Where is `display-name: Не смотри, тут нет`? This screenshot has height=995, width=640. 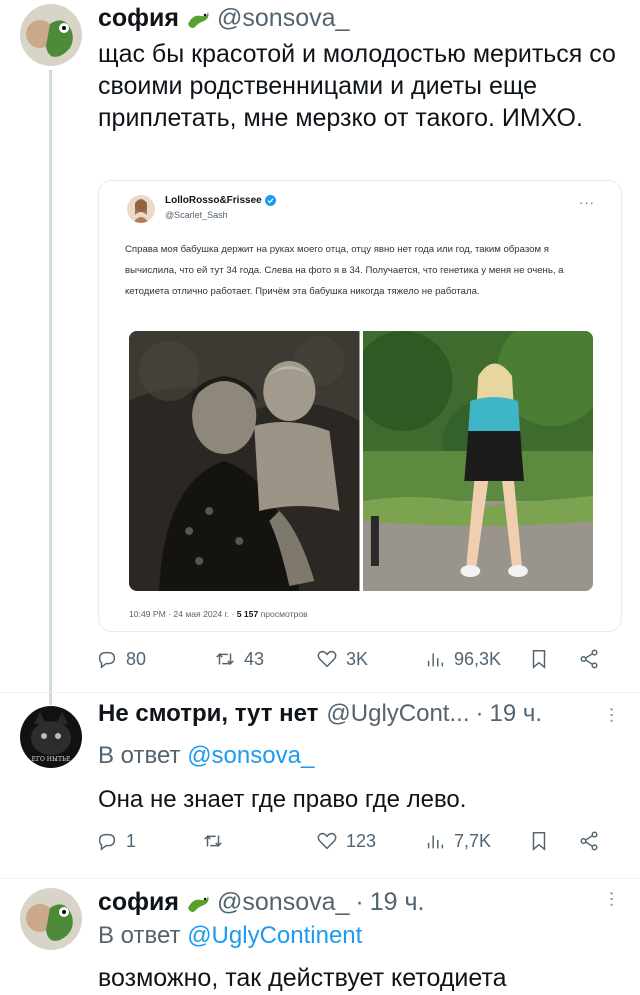
display-name: Не смотри, тут нет is located at coordinates (208, 714).